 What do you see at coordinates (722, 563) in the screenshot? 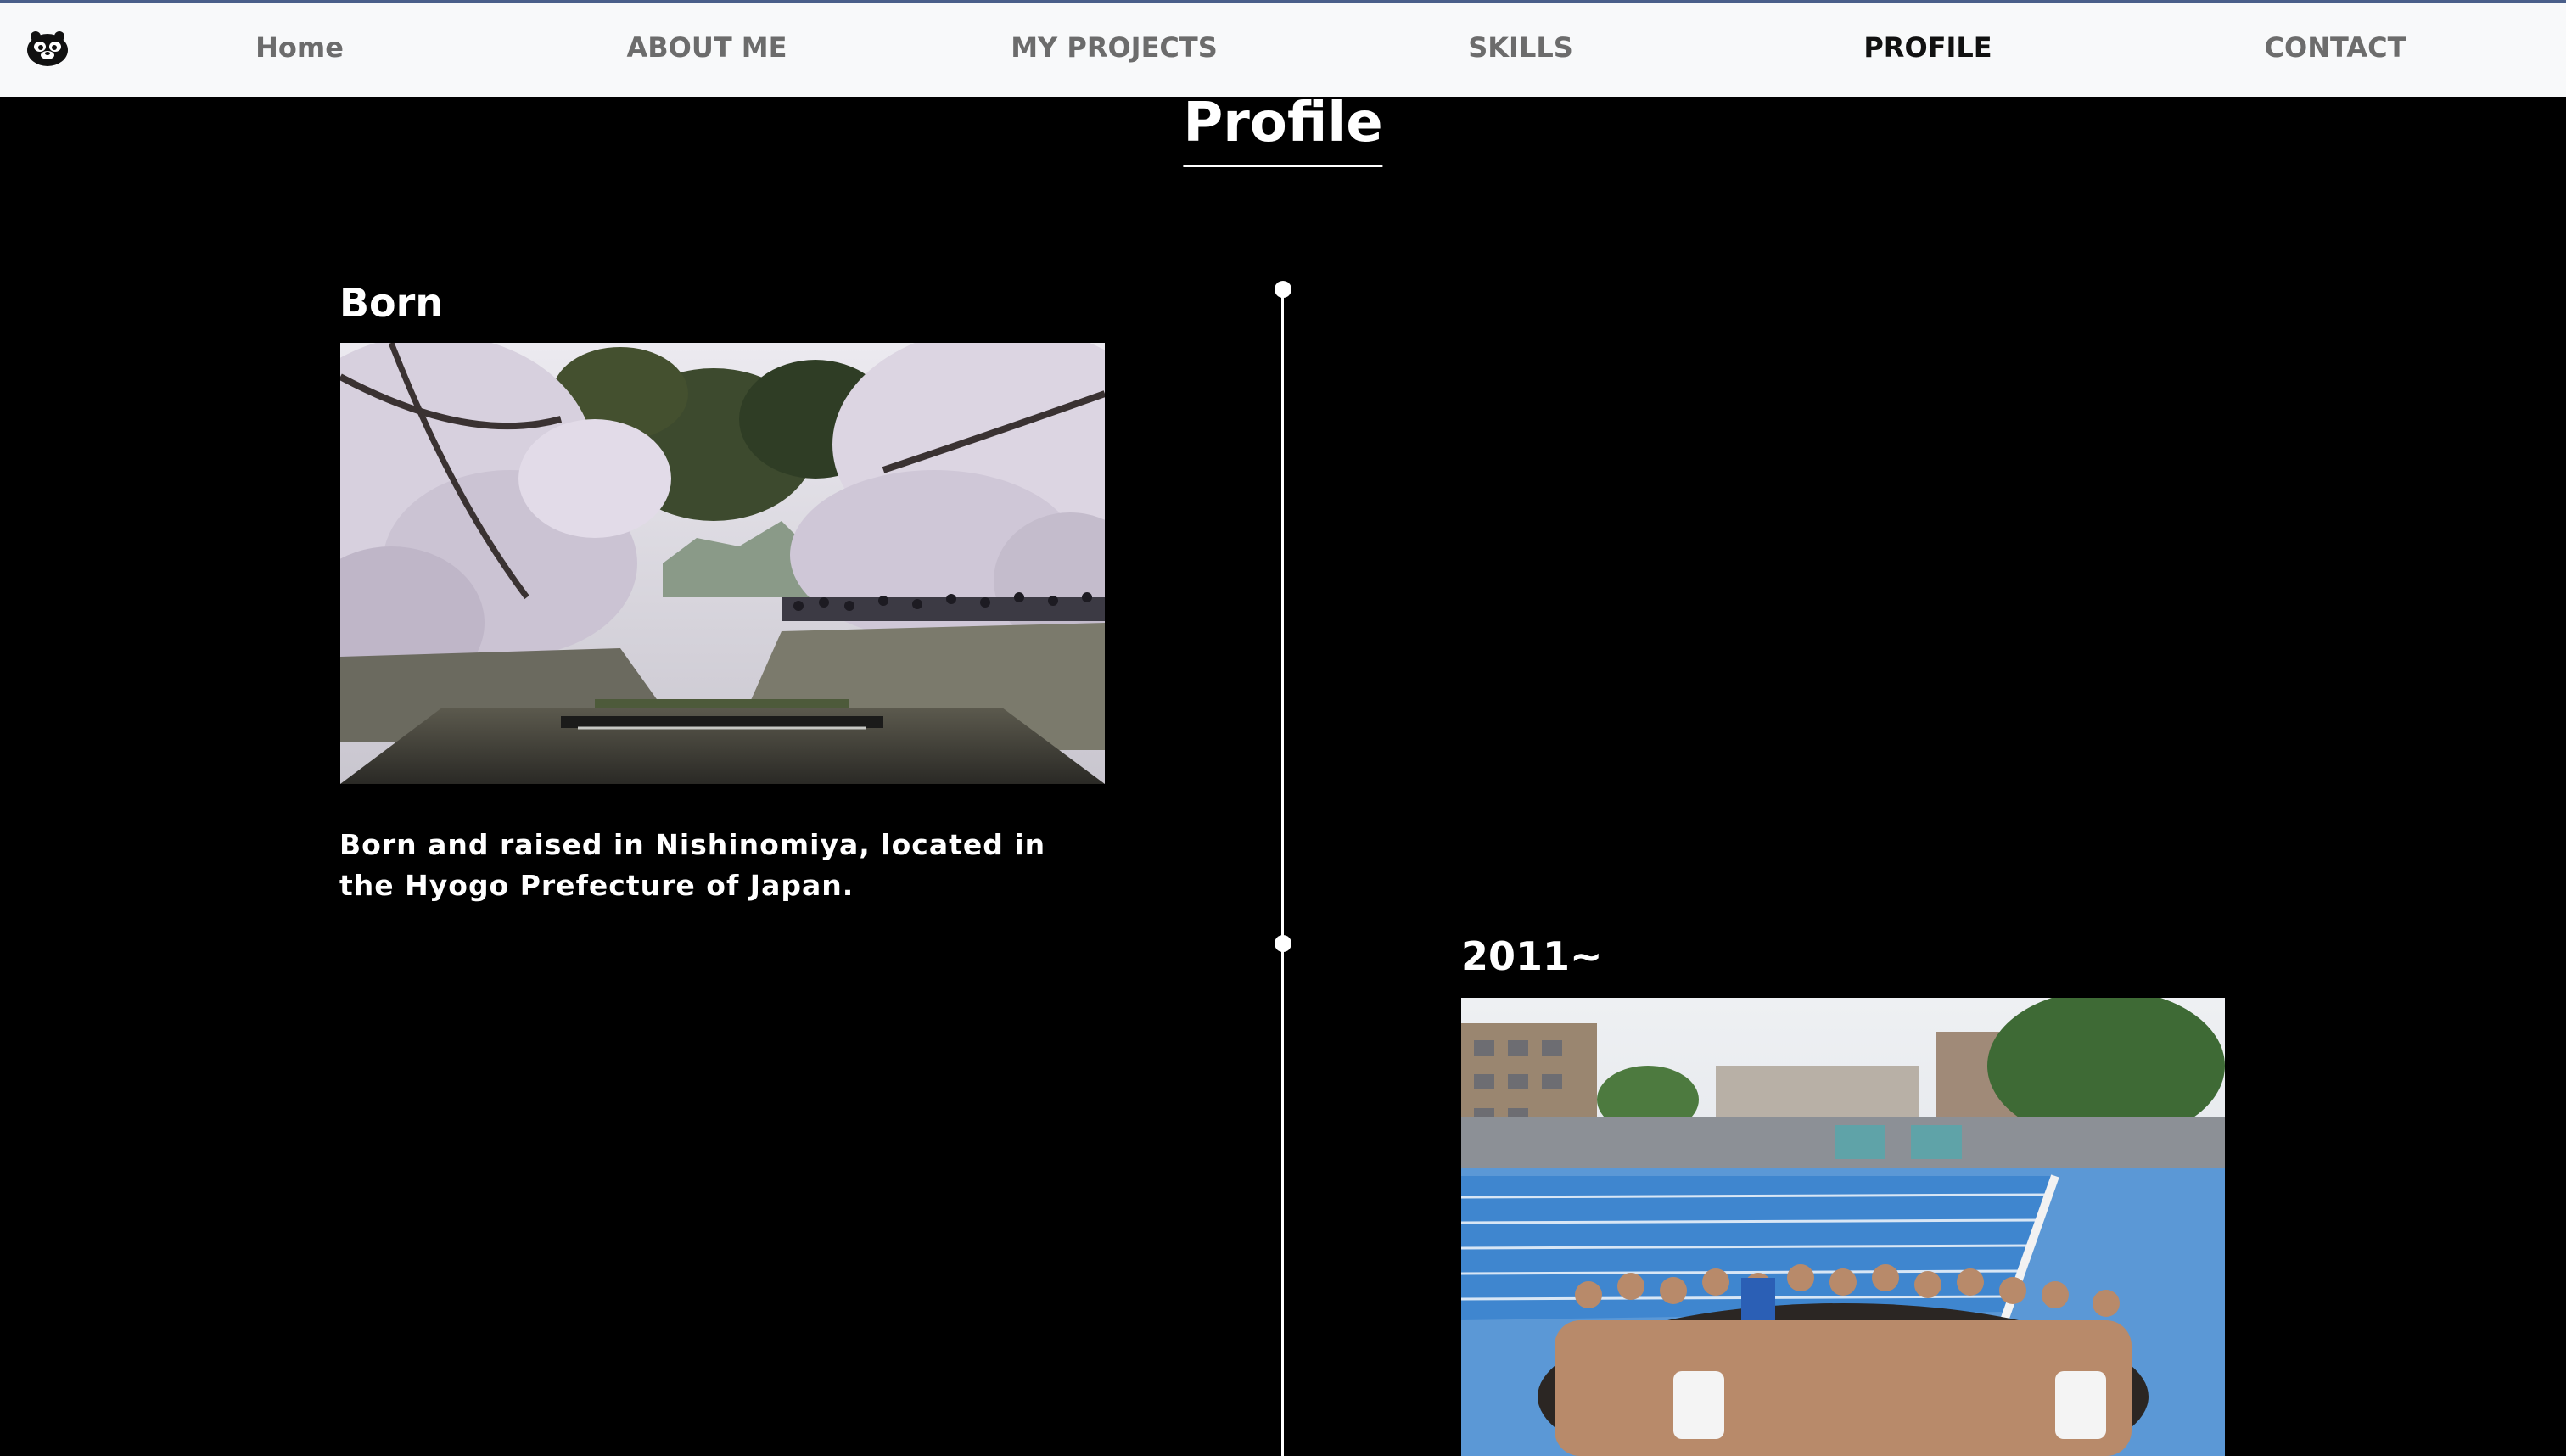
I see `cherry-blossom-river-photo` at bounding box center [722, 563].